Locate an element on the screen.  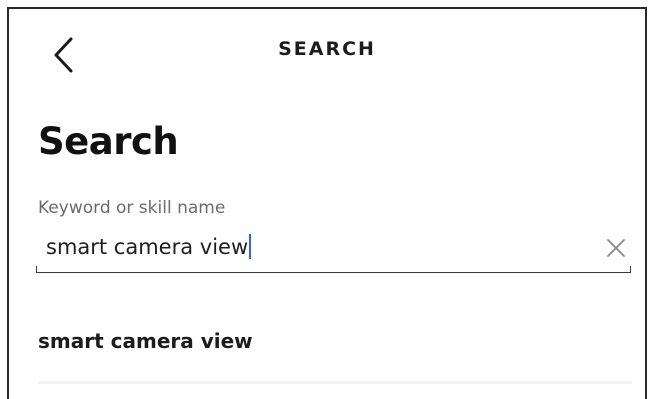
close-icon is located at coordinates (616, 248).